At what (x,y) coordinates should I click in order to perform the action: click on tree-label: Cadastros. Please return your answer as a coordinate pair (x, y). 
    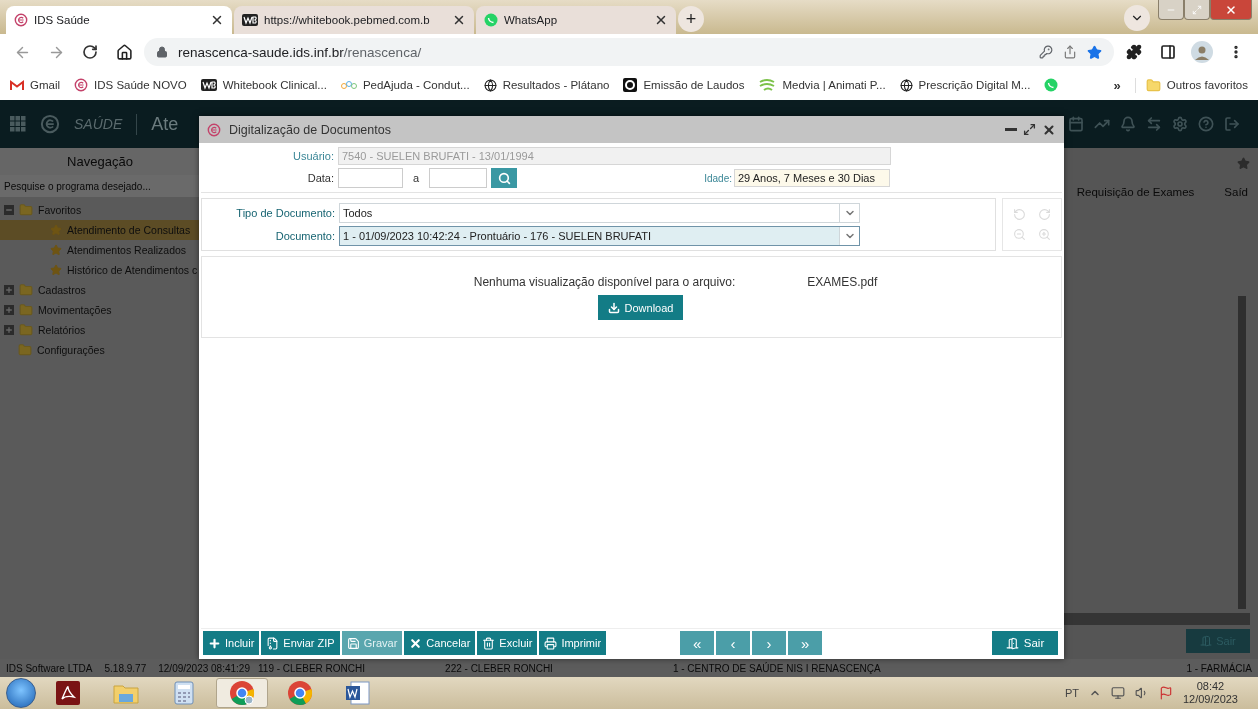
    Looking at the image, I should click on (62, 290).